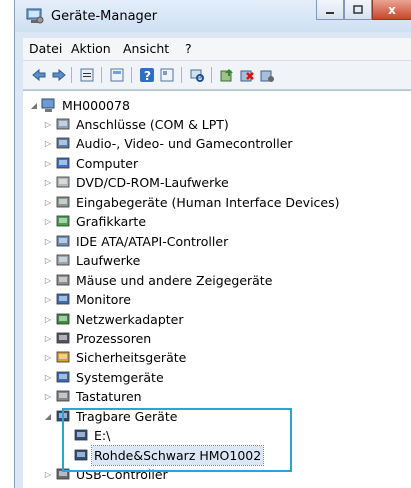 The width and height of the screenshot is (411, 488). I want to click on tree-label: Computer, so click(107, 163).